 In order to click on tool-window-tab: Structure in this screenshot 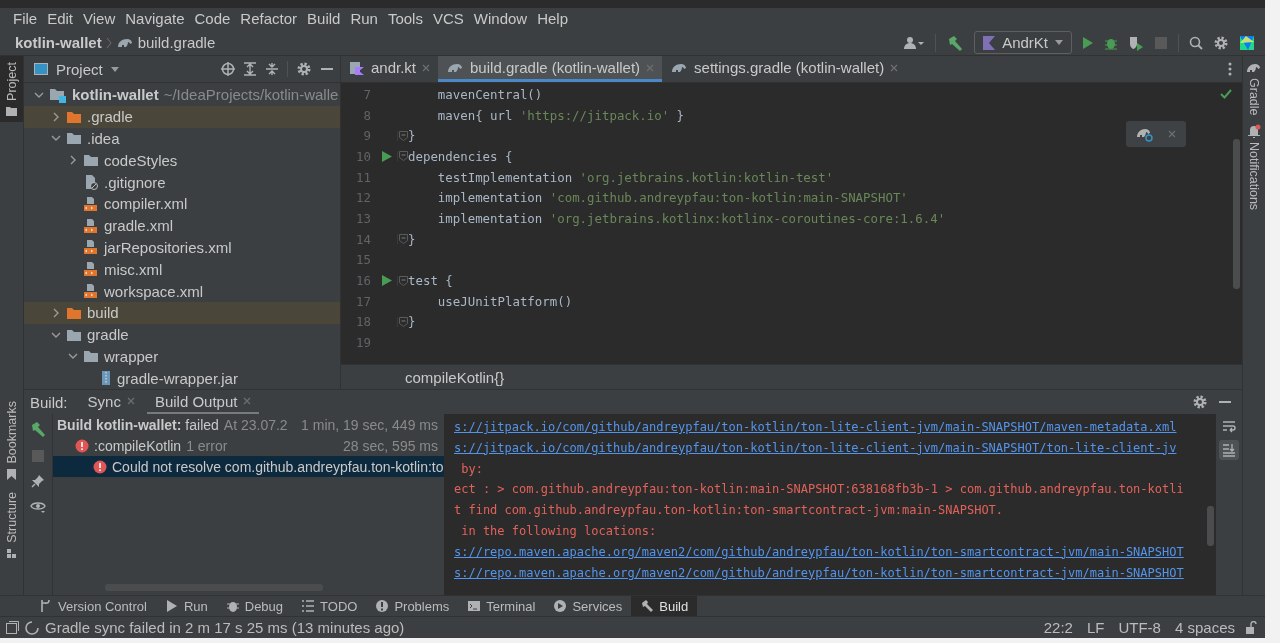, I will do `click(11, 525)`.